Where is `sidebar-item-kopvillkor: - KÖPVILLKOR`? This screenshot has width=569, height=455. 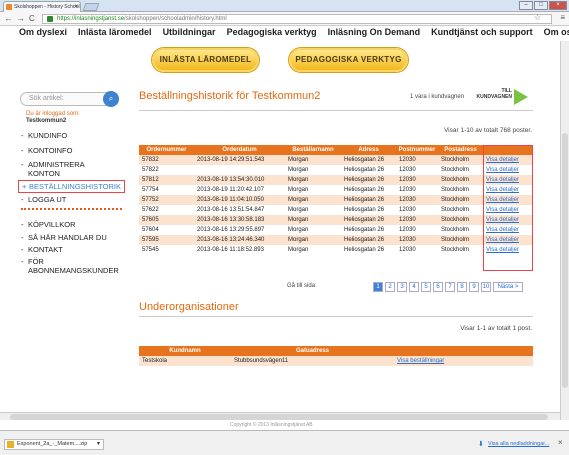
sidebar-item-kopvillkor: - KÖPVILLKOR is located at coordinates (48, 224).